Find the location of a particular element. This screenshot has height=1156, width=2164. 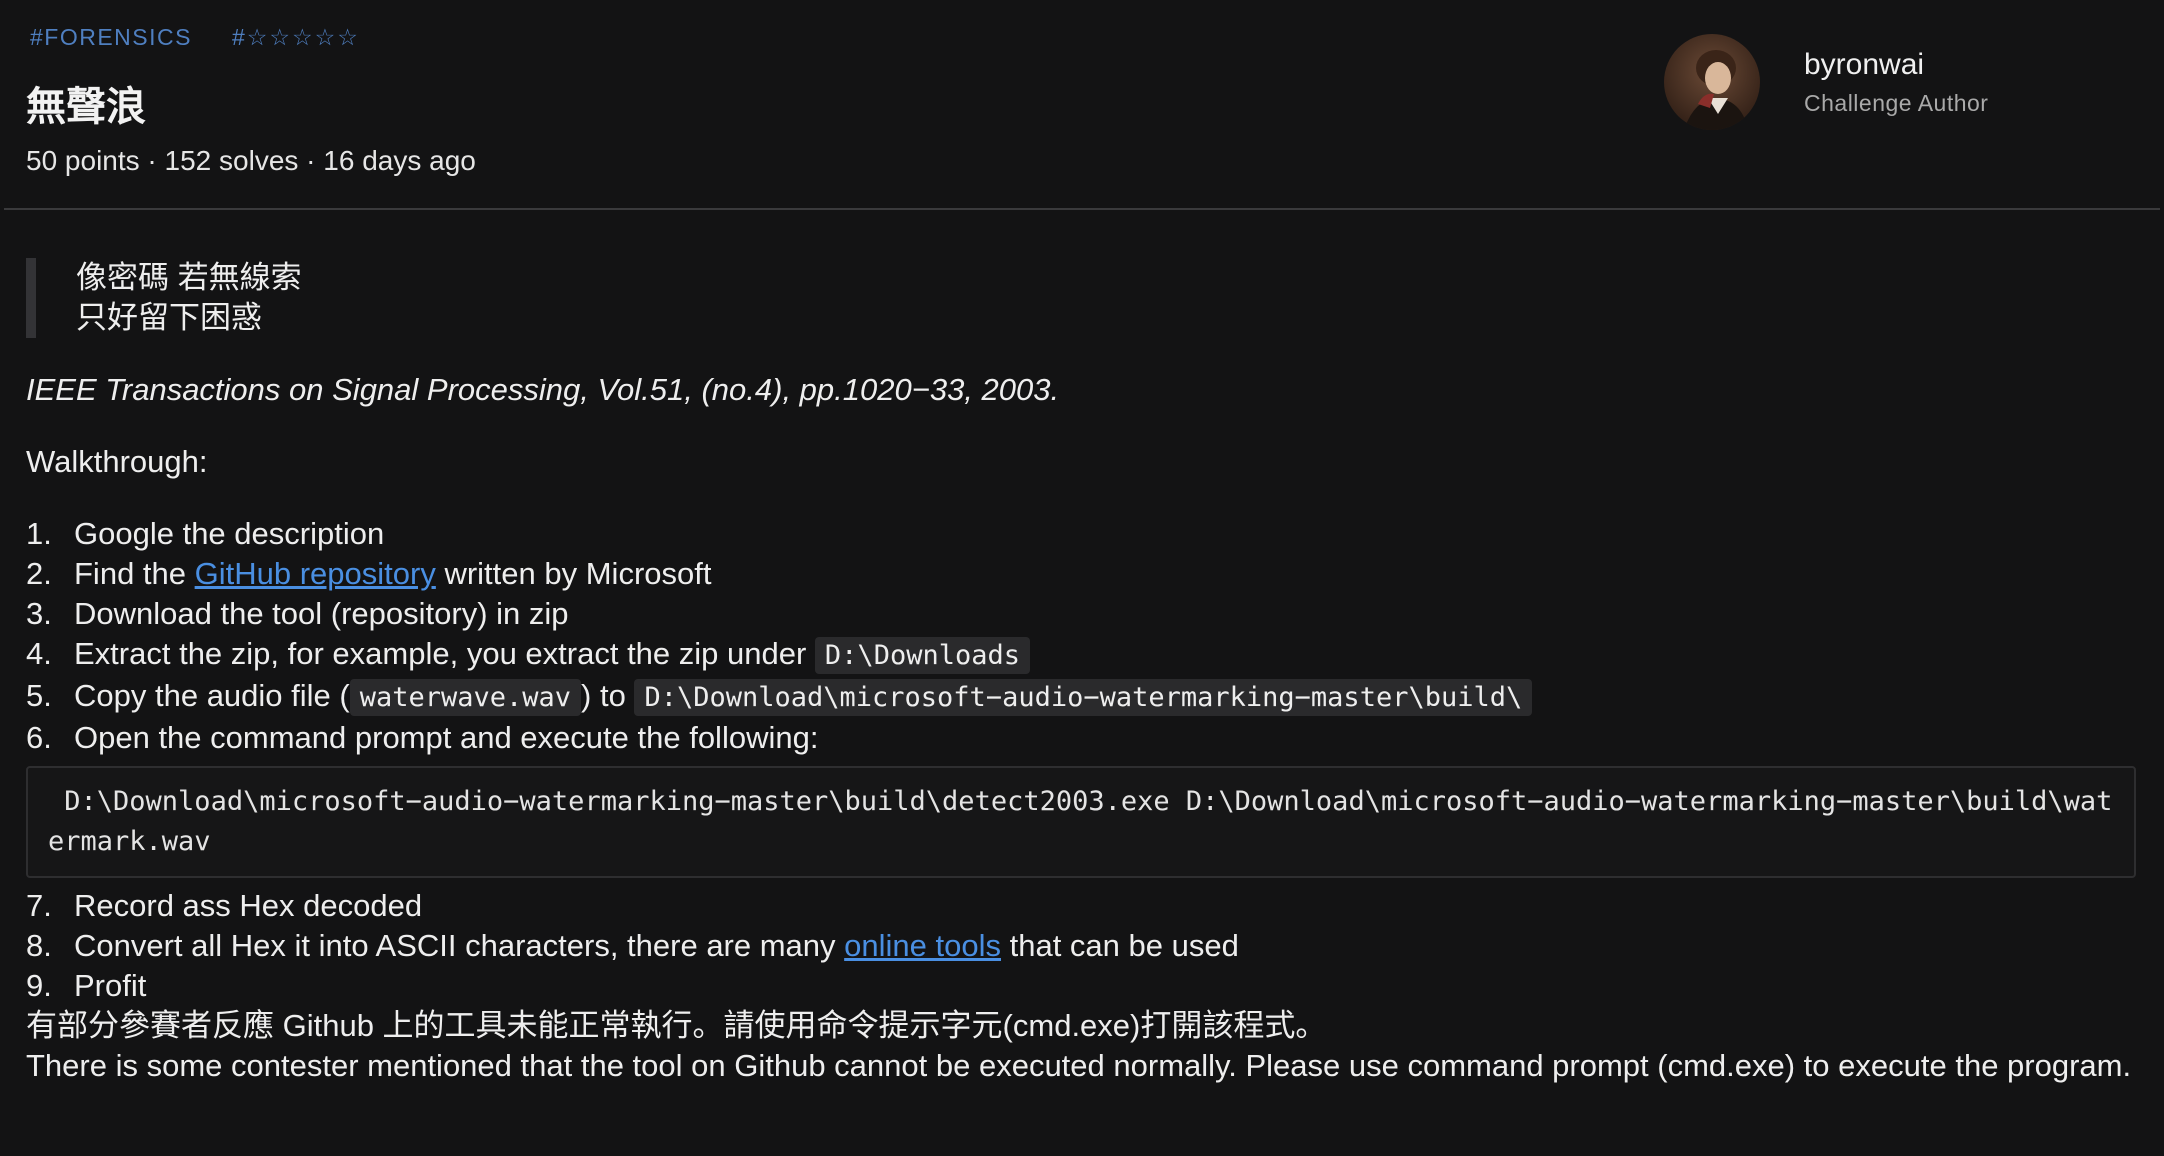

step-text: ) to is located at coordinates (608, 695).